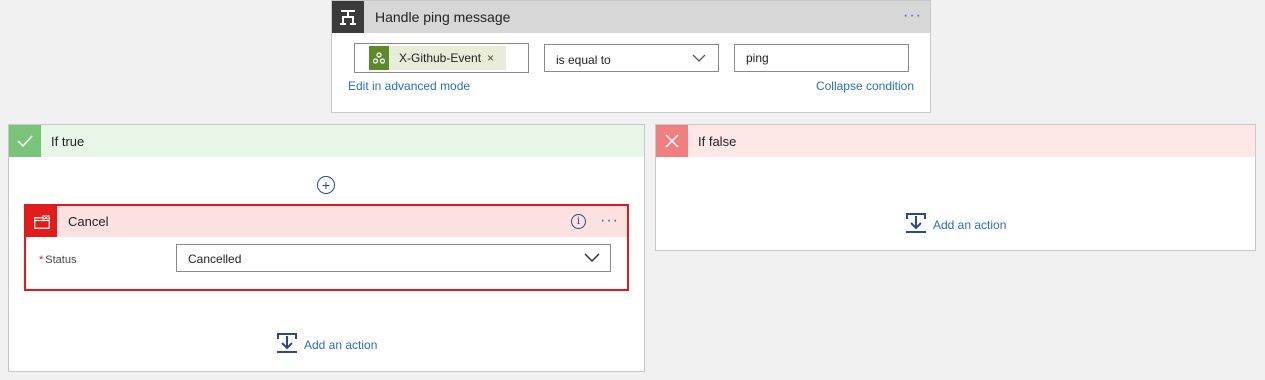  What do you see at coordinates (393, 258) in the screenshot?
I see `status-dropdown: Cancelled` at bounding box center [393, 258].